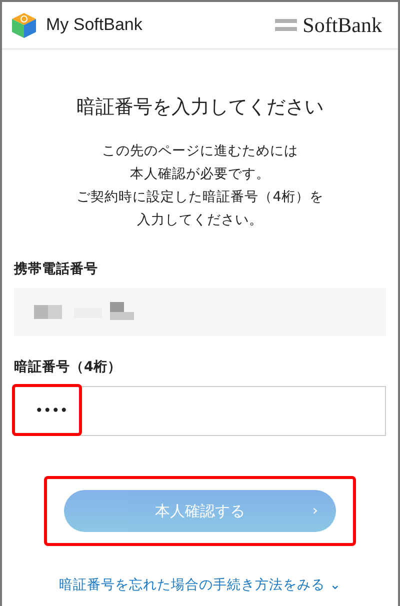  What do you see at coordinates (315, 511) in the screenshot?
I see `chevron-icon: ›` at bounding box center [315, 511].